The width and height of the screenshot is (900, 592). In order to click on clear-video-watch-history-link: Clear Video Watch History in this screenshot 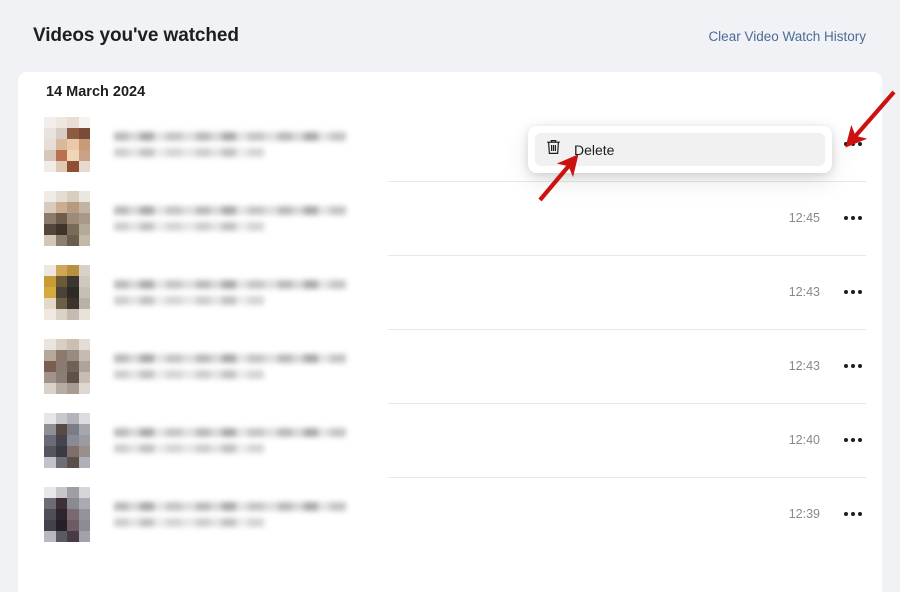, I will do `click(787, 36)`.